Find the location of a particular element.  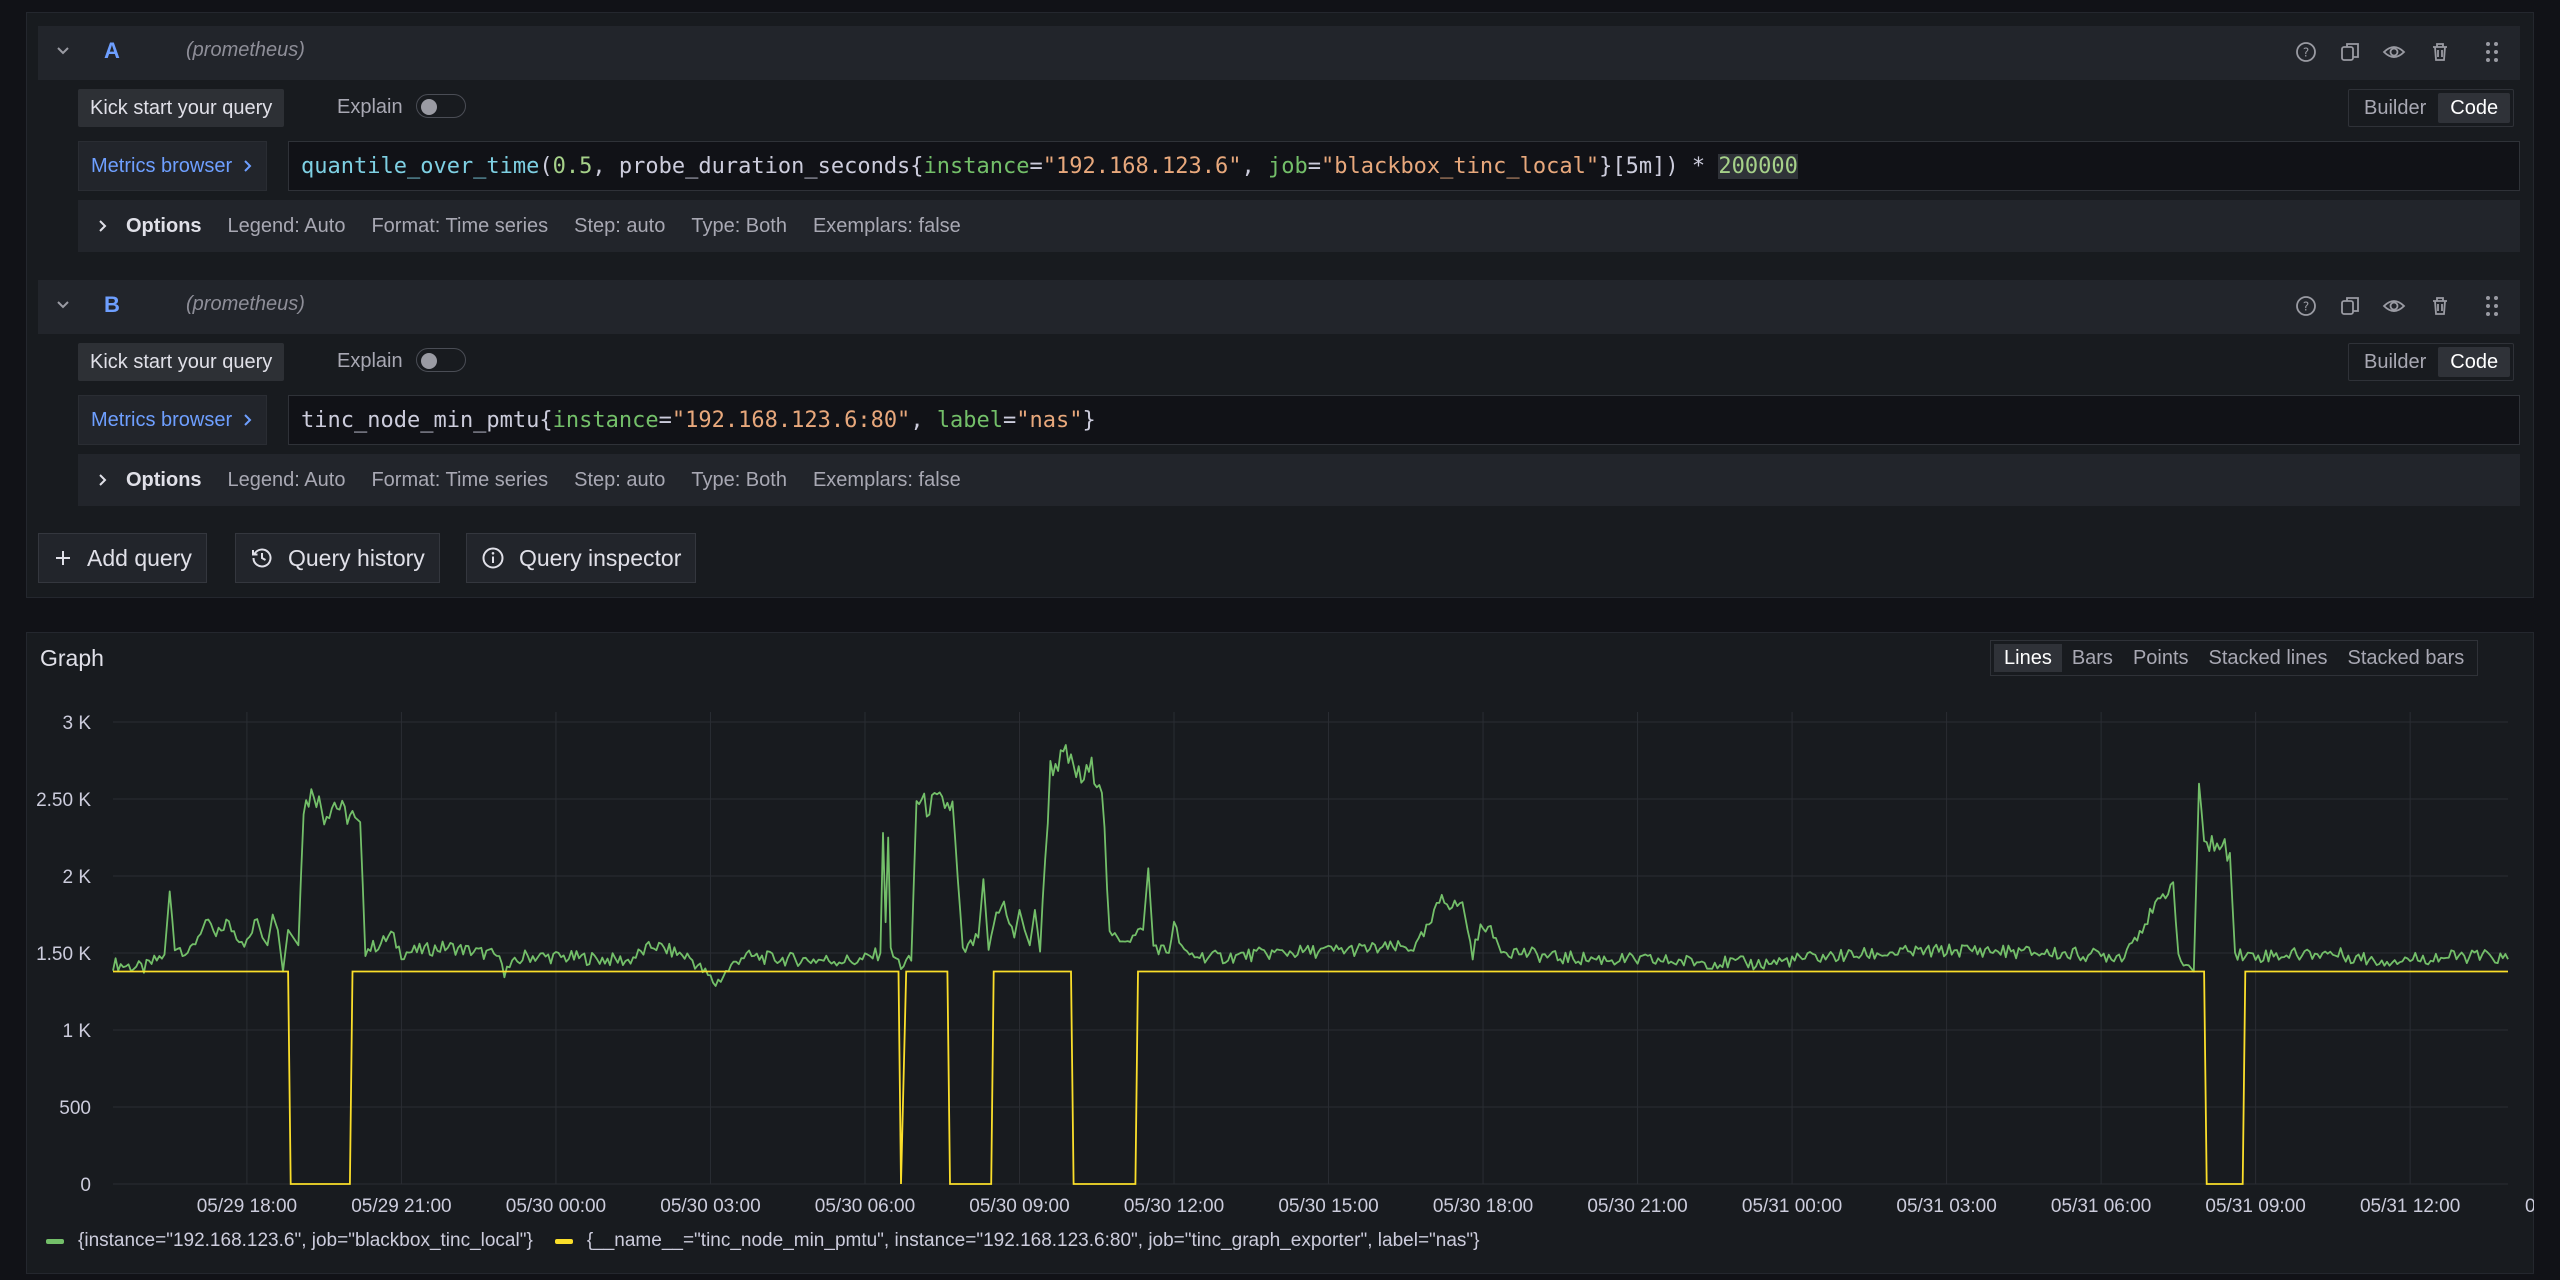

graph-title: Graph is located at coordinates (72, 658).